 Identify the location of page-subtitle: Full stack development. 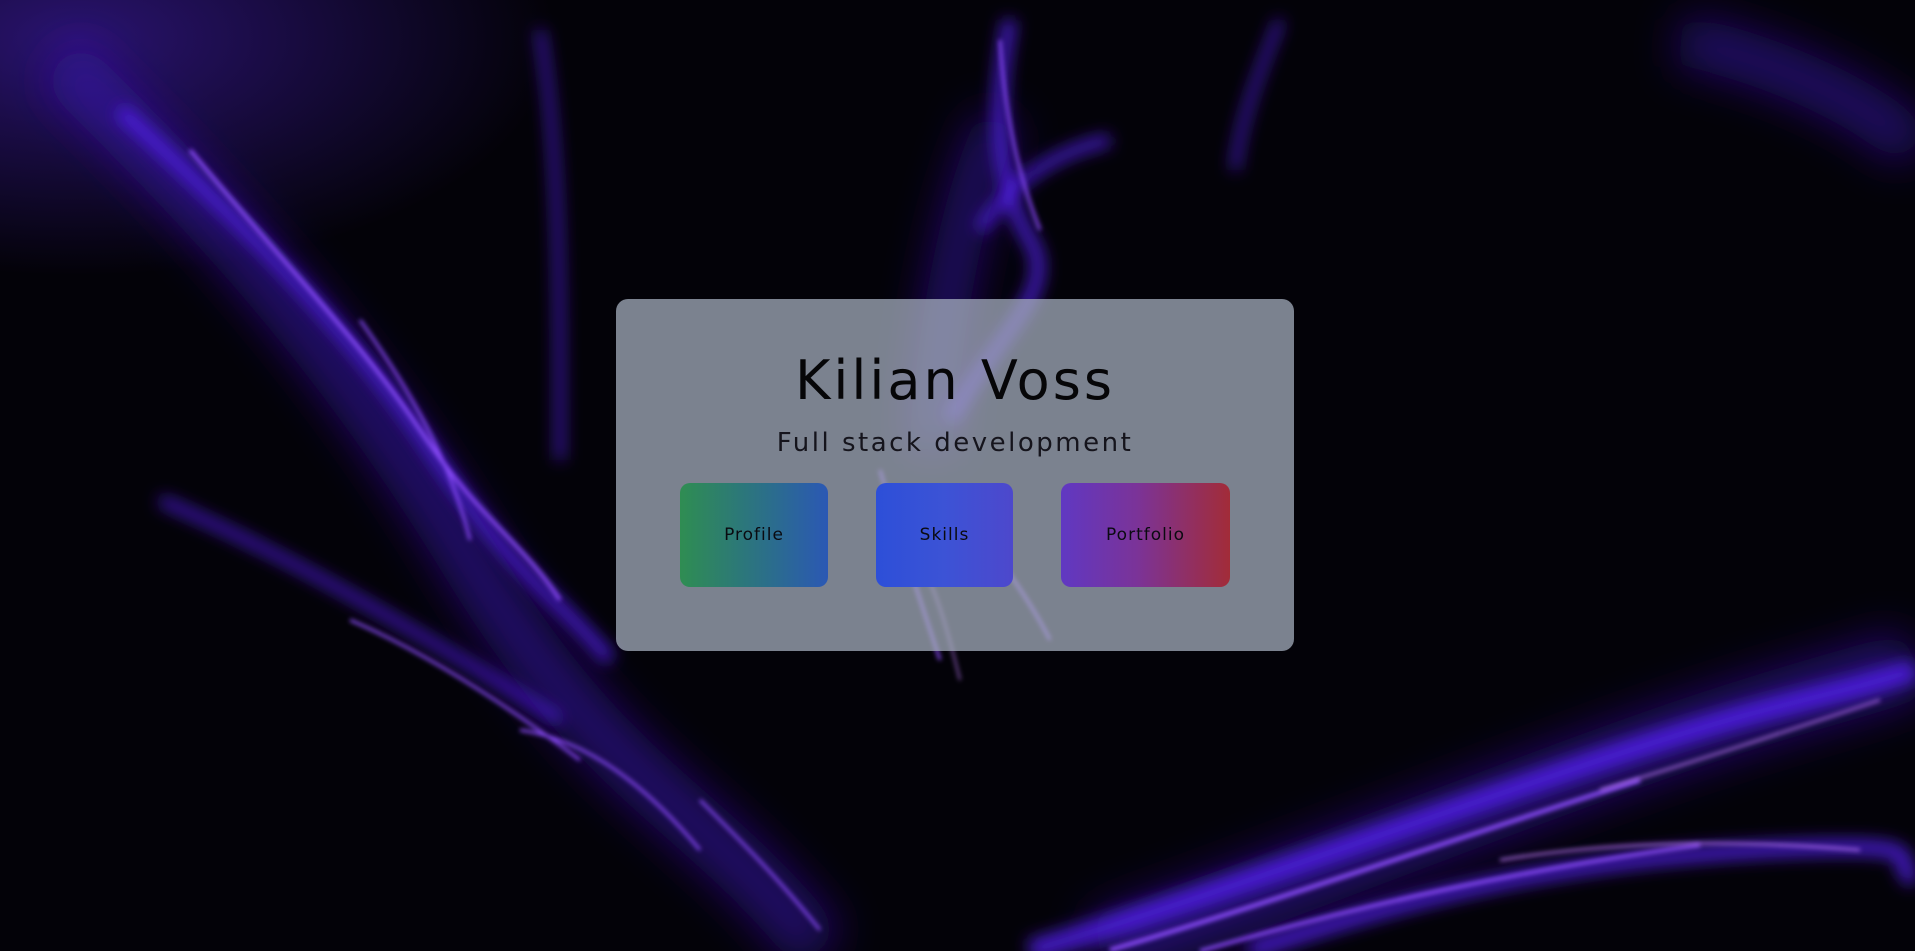
(955, 443).